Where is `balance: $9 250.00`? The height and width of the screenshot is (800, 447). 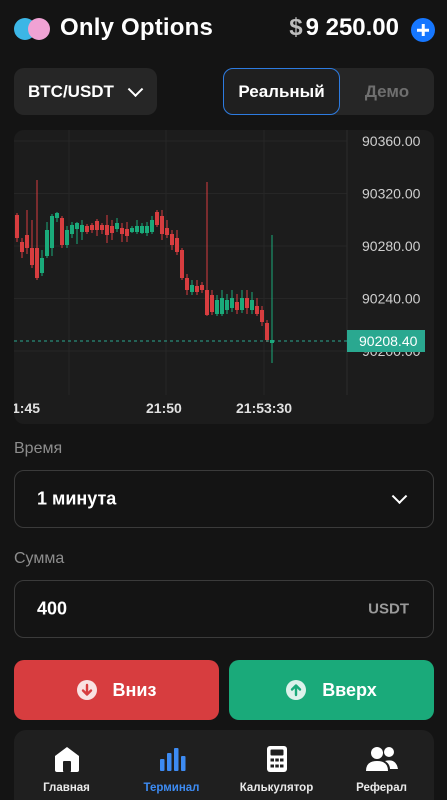
balance: $9 250.00 is located at coordinates (344, 28).